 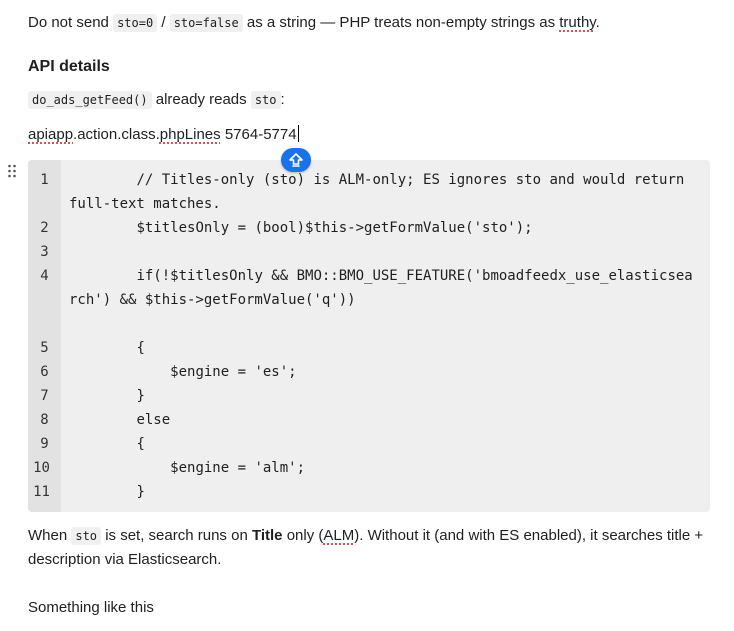 What do you see at coordinates (183, 372) in the screenshot?
I see `code-text: $engine = 'es';` at bounding box center [183, 372].